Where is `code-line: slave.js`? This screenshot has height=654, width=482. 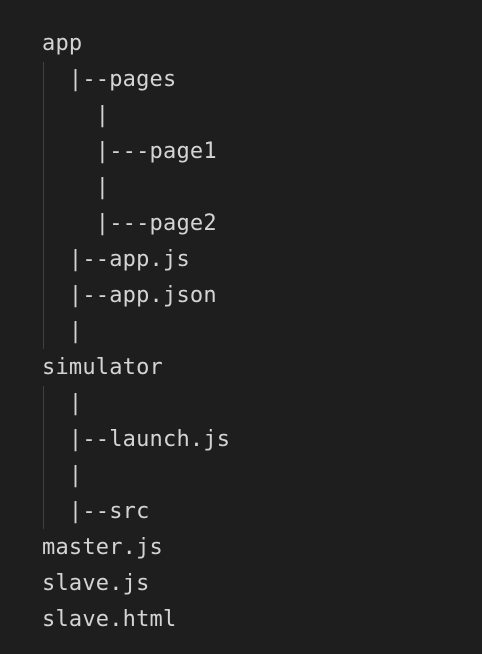
code-line: slave.js is located at coordinates (96, 583).